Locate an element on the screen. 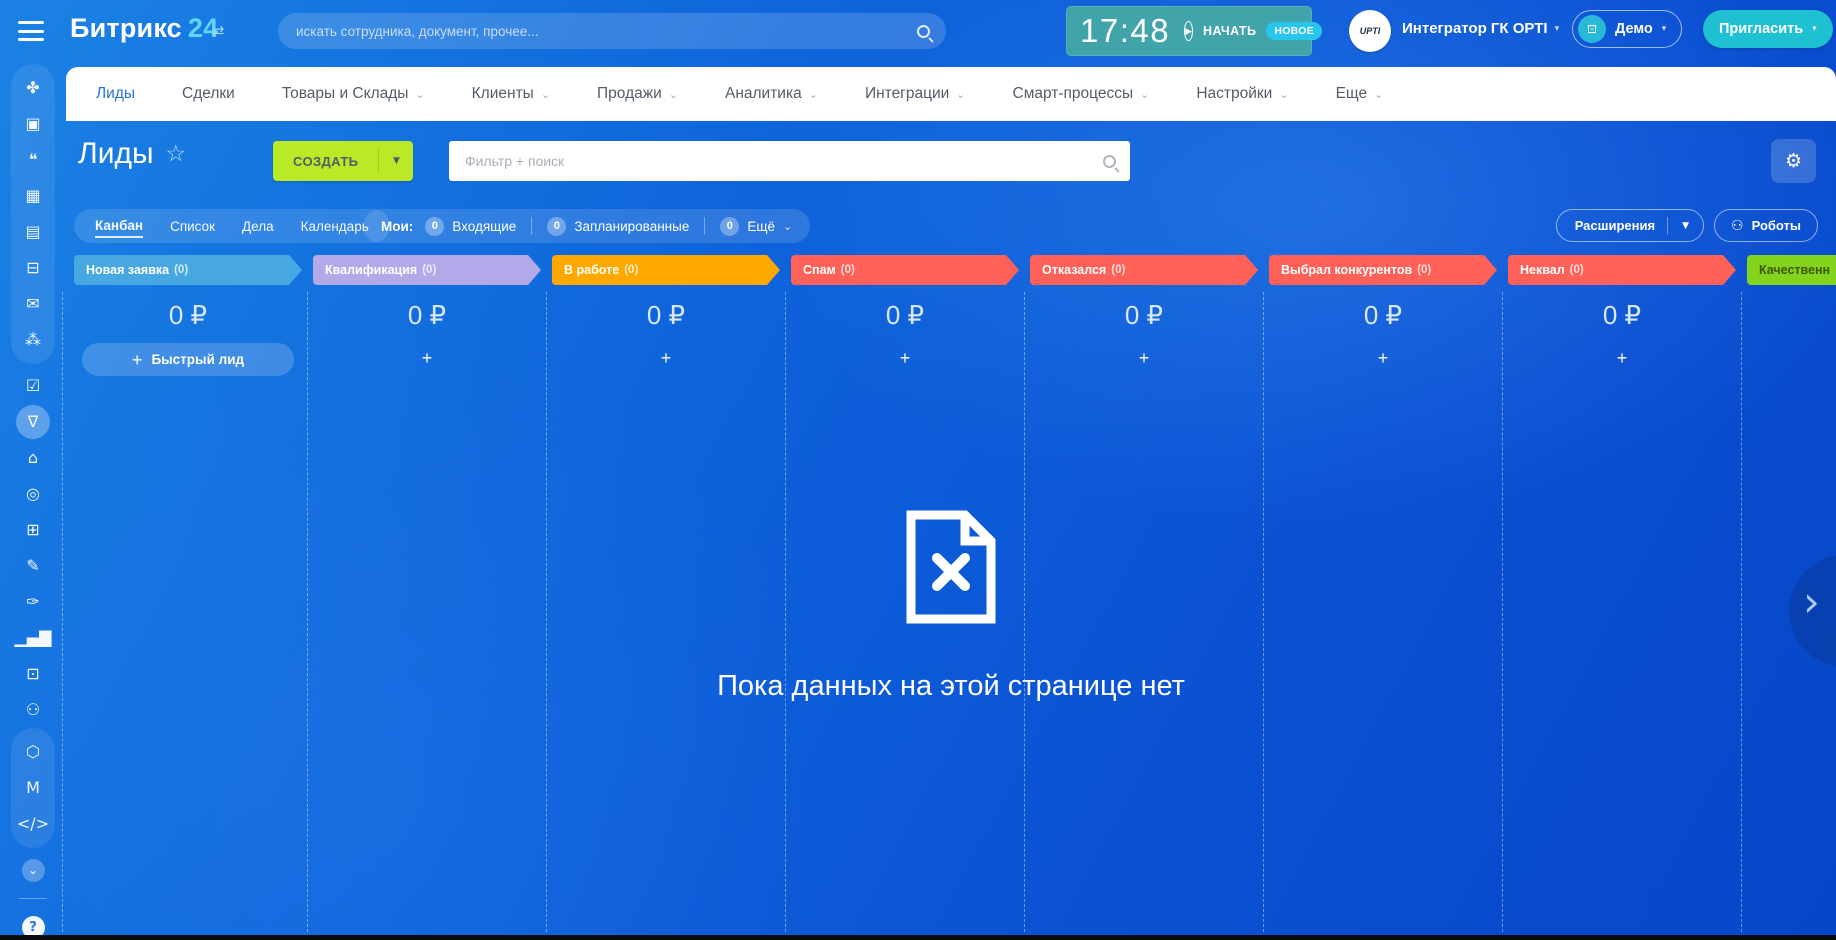  sidebar-item-expand-menu: ⌄ is located at coordinates (33, 870).